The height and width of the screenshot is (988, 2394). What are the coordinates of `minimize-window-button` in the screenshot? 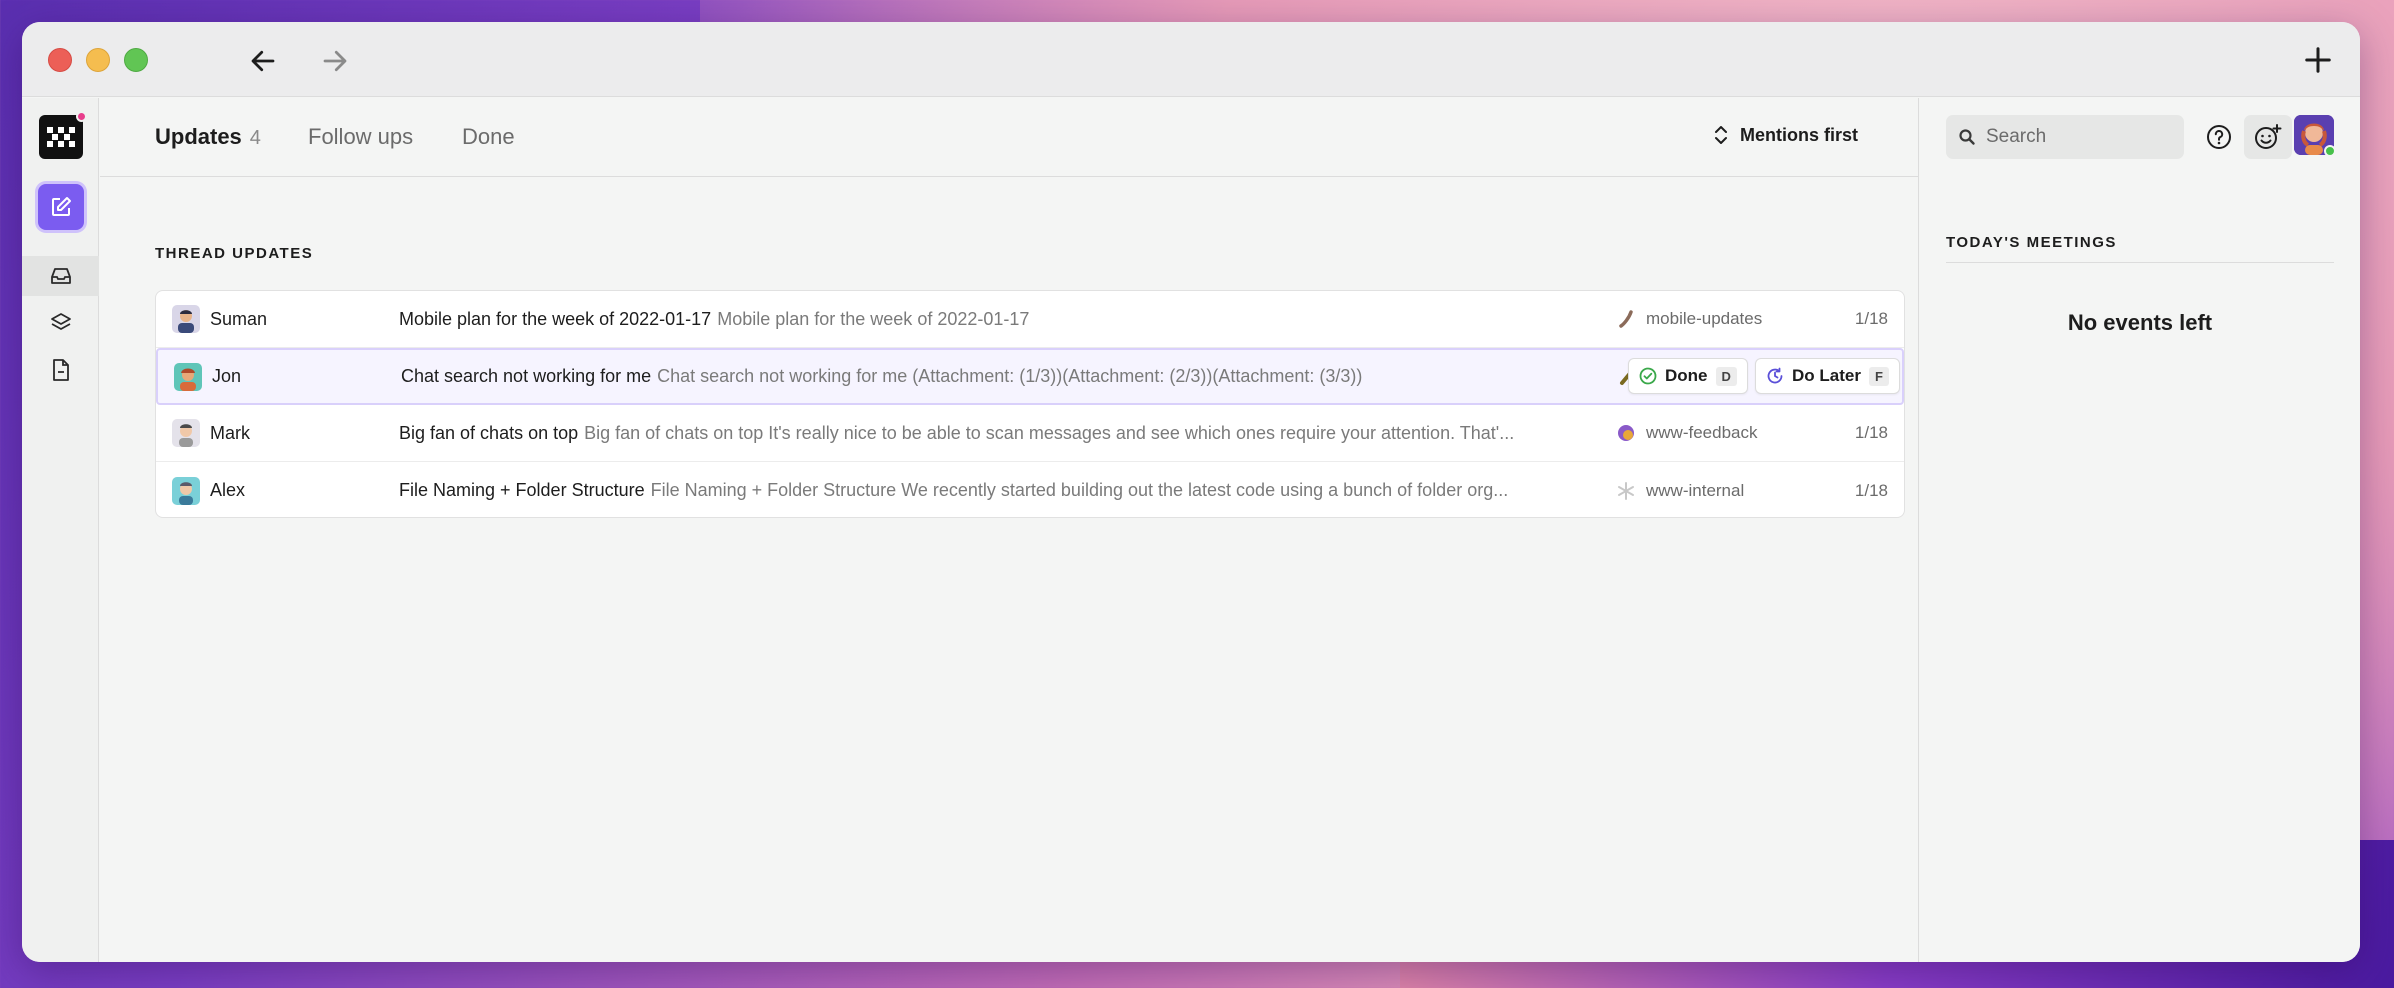 It's located at (98, 60).